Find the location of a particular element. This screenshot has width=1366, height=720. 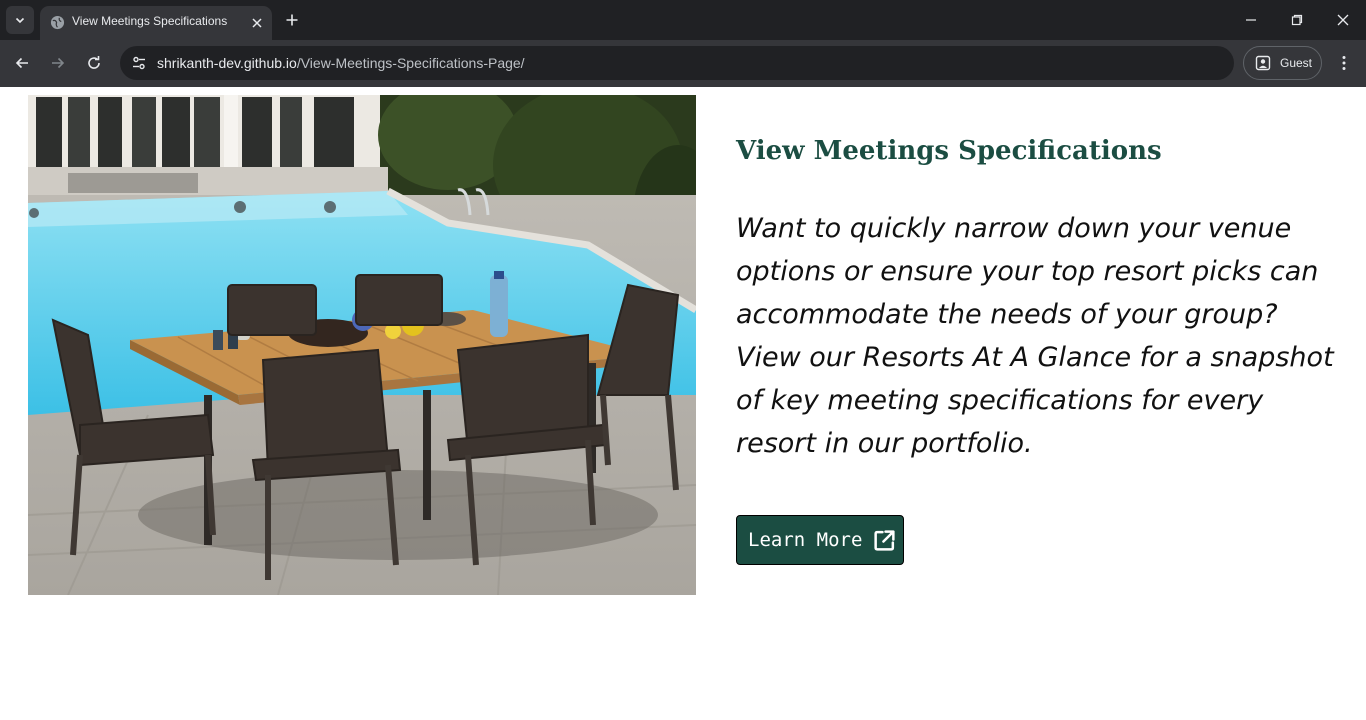

profile-label: Guest is located at coordinates (1296, 63).